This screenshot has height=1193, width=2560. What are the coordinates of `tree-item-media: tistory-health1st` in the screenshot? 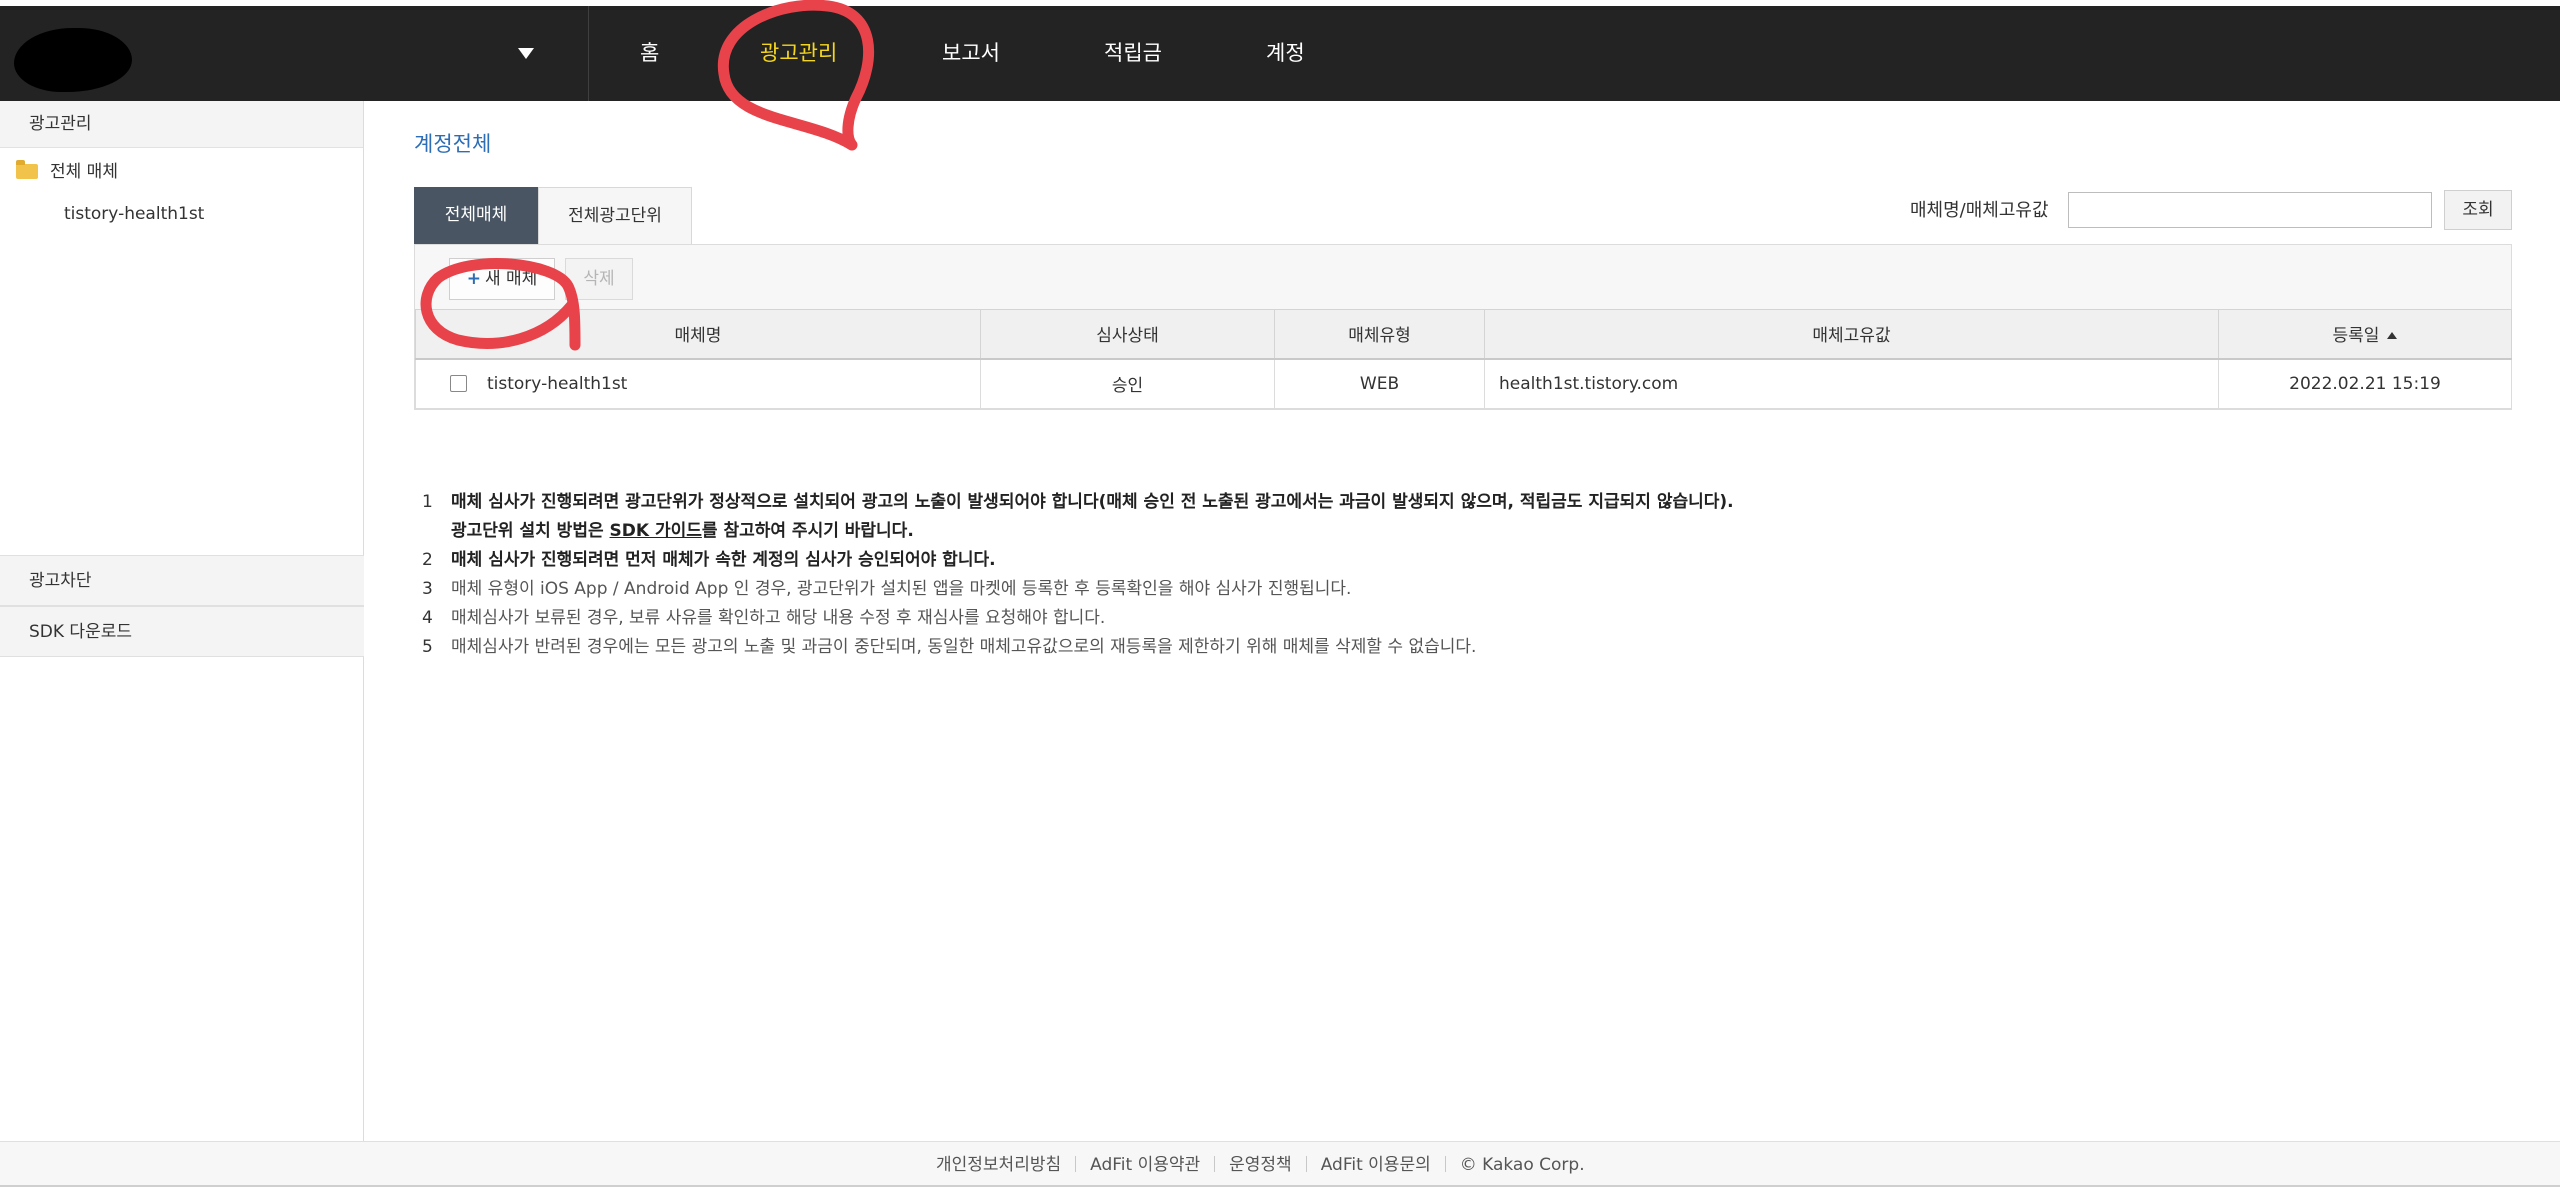 It's located at (134, 214).